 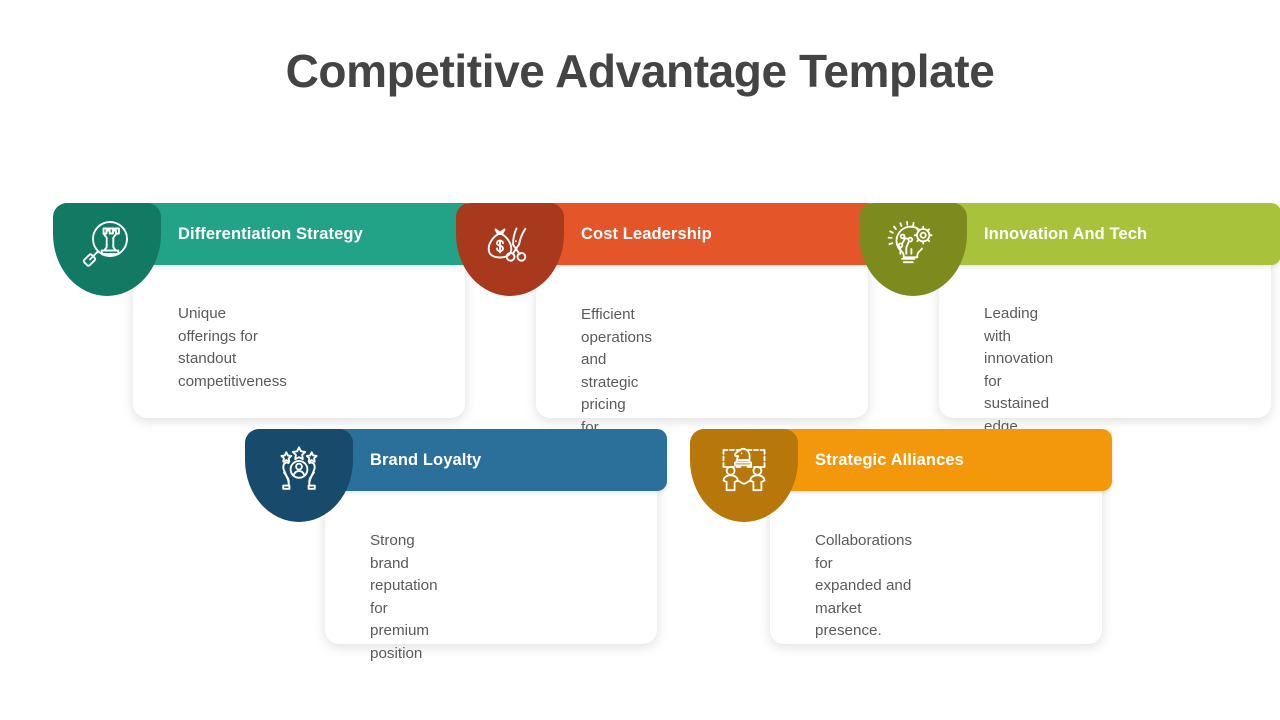 I want to click on people-chess-knight-icon, so click(x=744, y=470).